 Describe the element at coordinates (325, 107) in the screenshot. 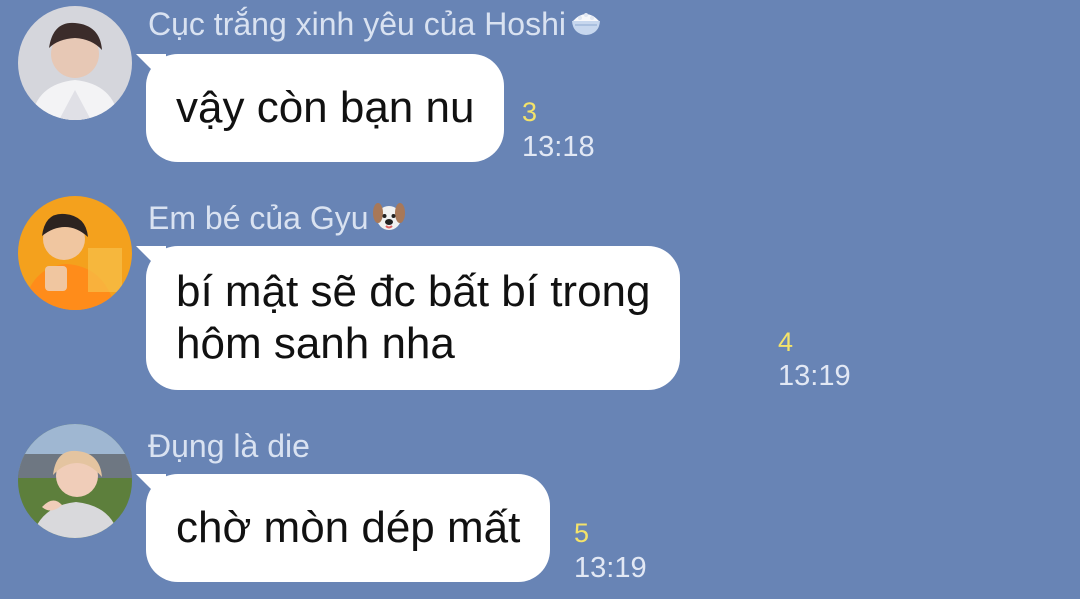

I see `message-text: vậy còn bạn nu` at that location.